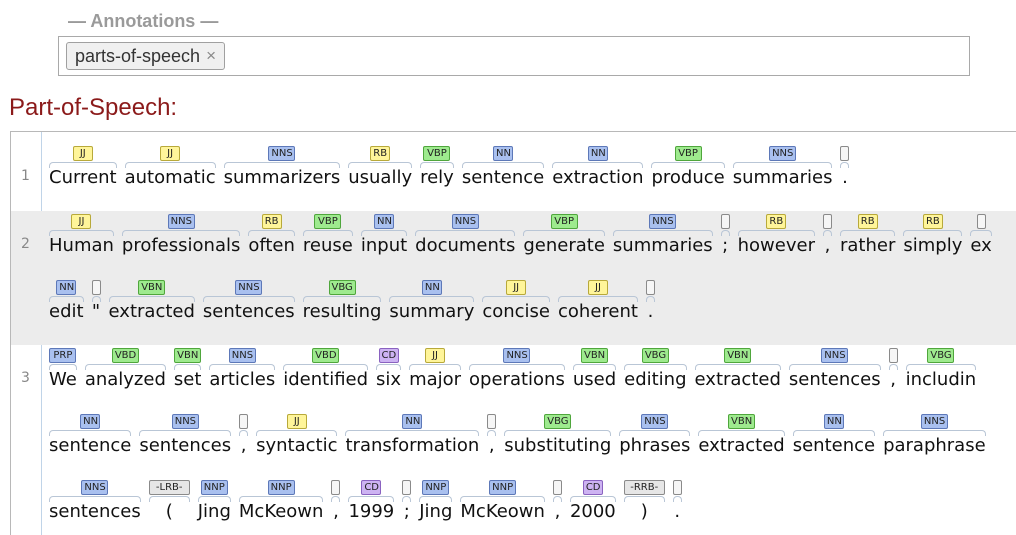  I want to click on token: NNS articles, so click(242, 380).